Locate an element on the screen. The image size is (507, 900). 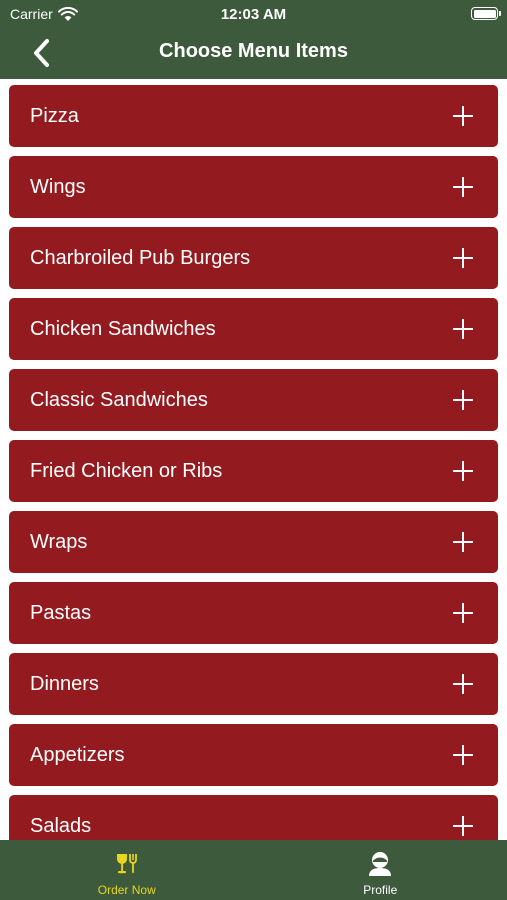
menu-item-pizza: Pizza is located at coordinates (253, 116).